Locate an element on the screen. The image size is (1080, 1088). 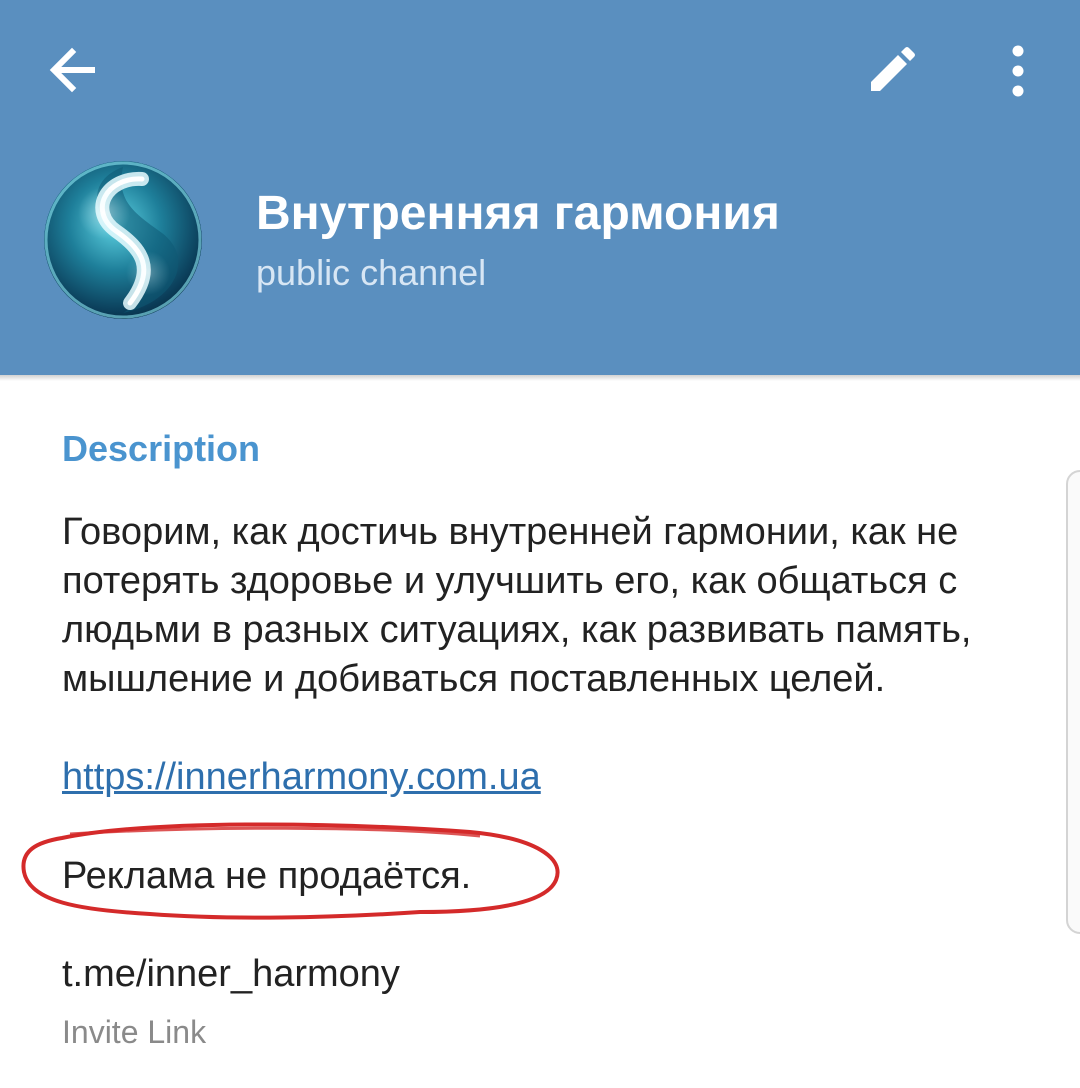
more-options-button is located at coordinates (1018, 70).